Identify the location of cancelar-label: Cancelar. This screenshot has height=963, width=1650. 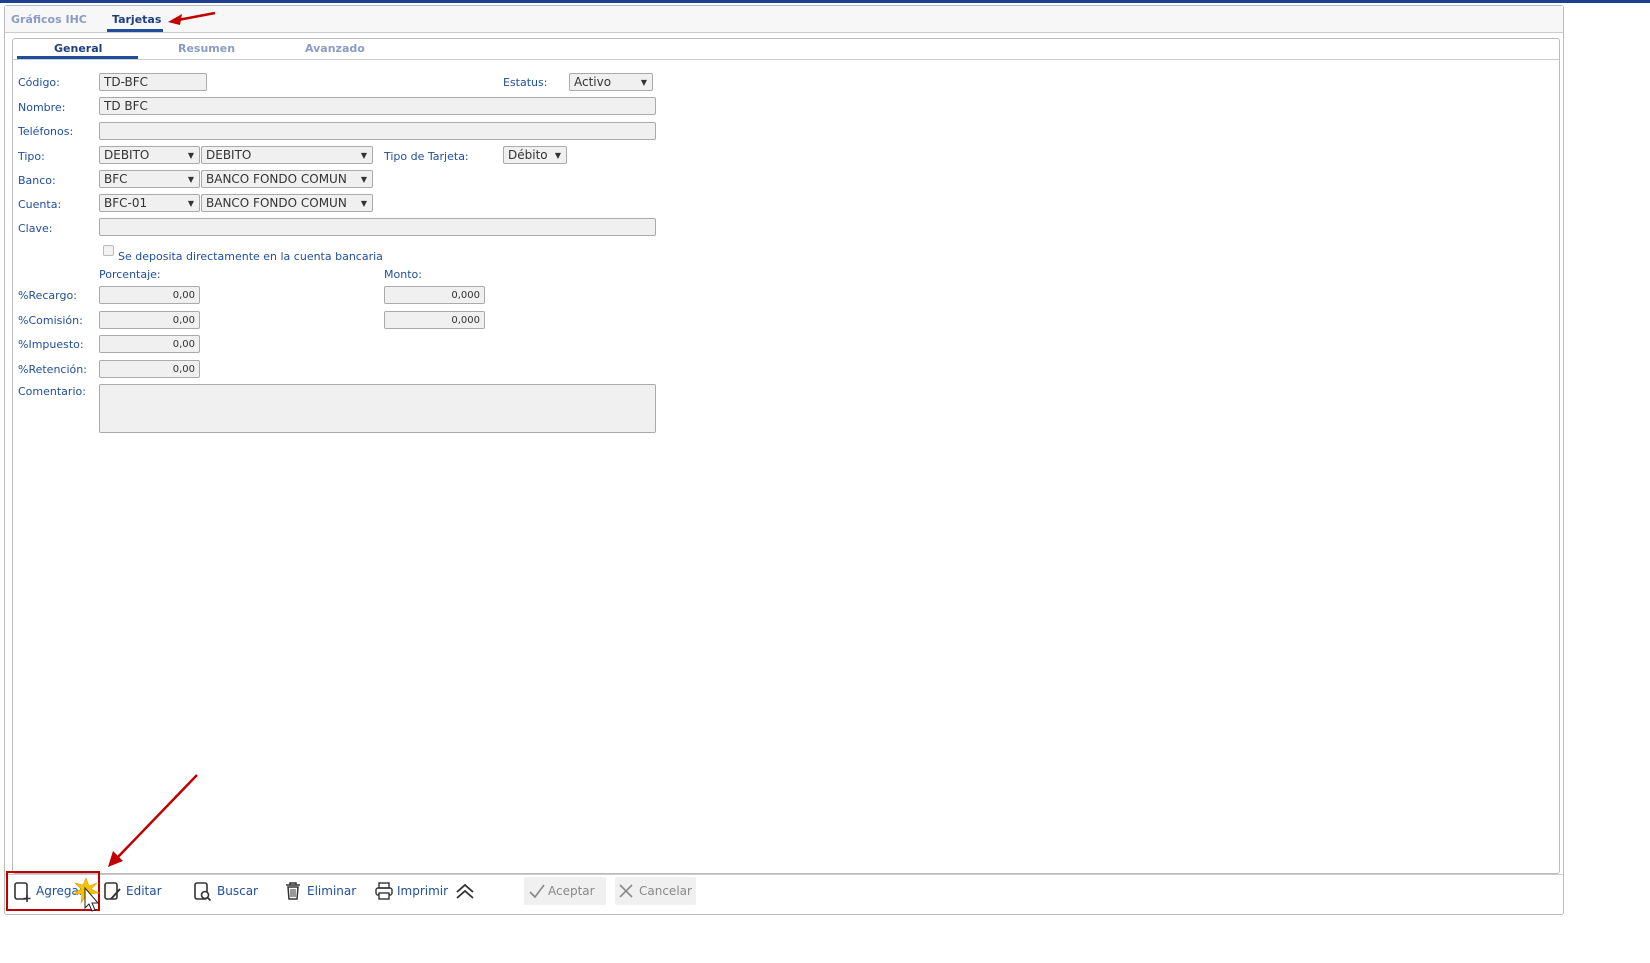
(665, 891).